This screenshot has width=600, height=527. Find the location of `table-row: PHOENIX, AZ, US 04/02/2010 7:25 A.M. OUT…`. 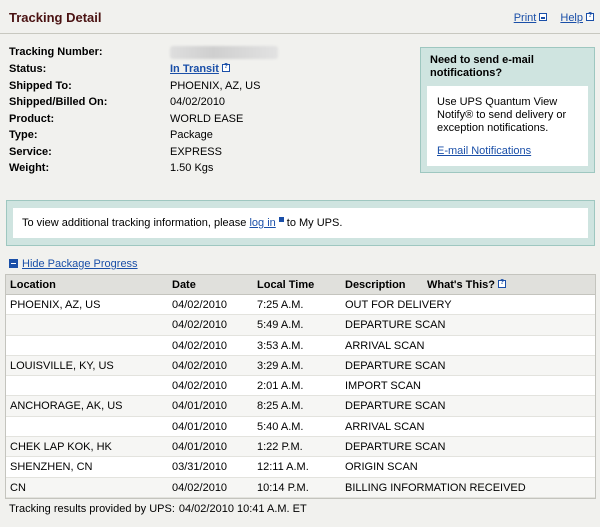

table-row: PHOENIX, AZ, US 04/02/2010 7:25 A.M. OUT… is located at coordinates (300, 305).